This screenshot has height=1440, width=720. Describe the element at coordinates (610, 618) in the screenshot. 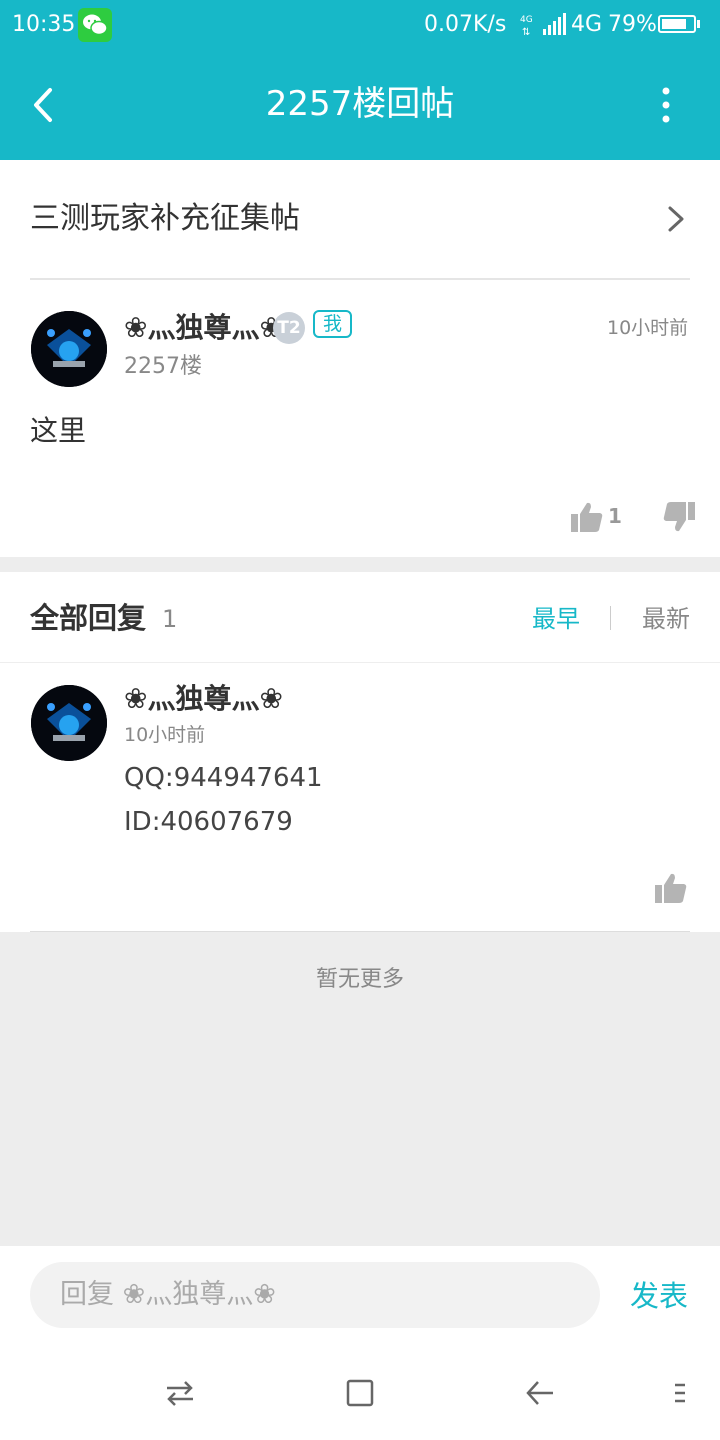

I see `sort-divider` at that location.